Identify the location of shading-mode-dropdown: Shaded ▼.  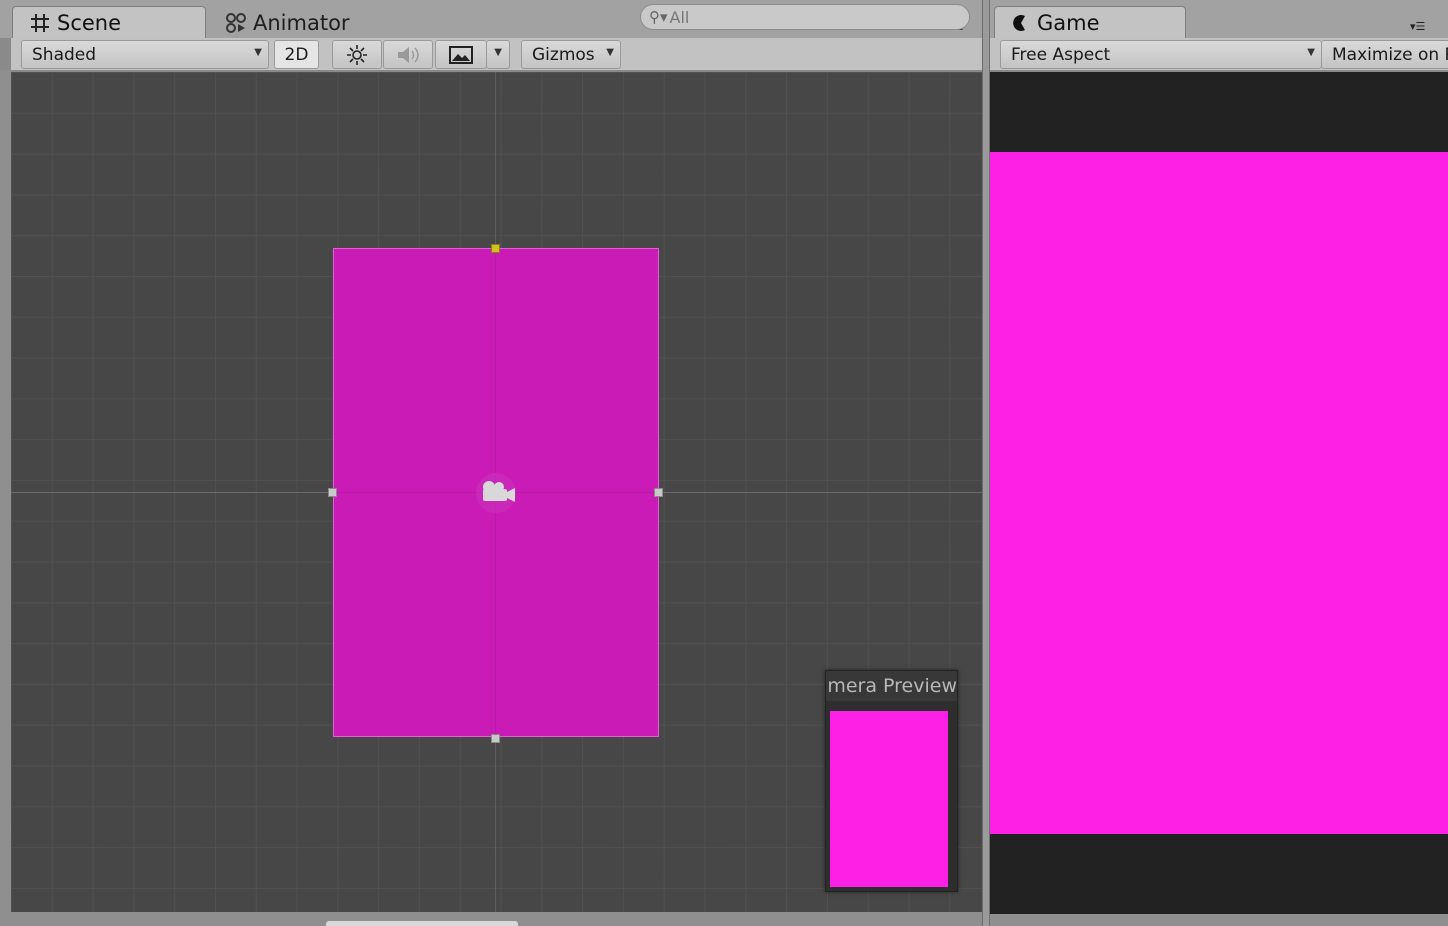
(145, 54).